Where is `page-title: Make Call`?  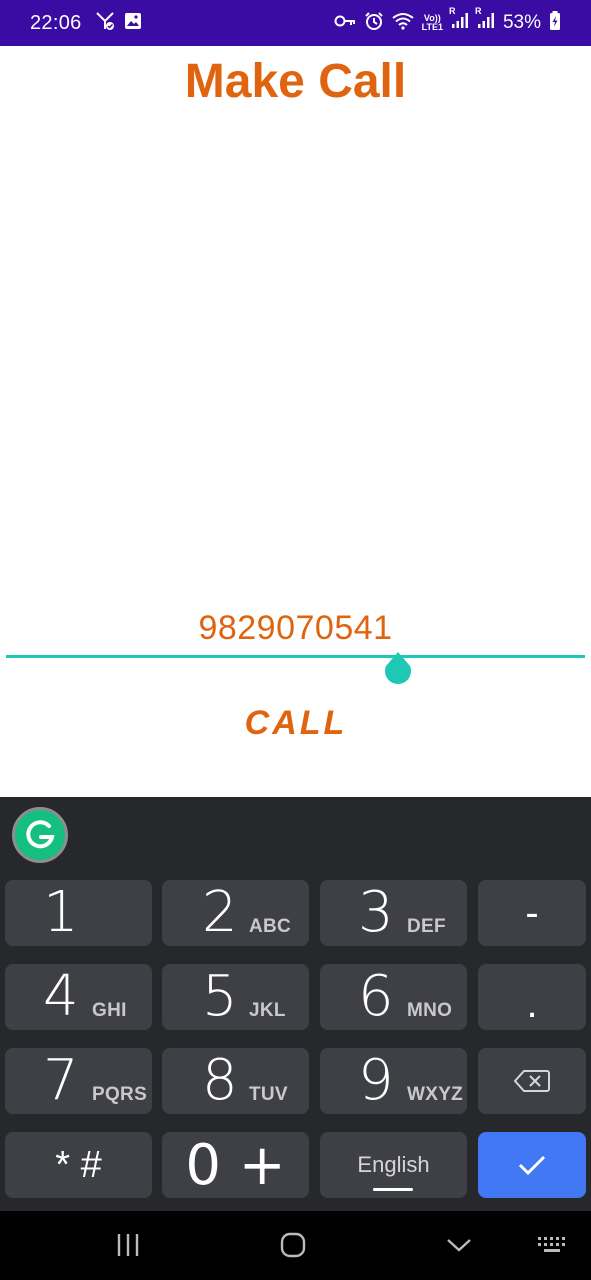 page-title: Make Call is located at coordinates (295, 81).